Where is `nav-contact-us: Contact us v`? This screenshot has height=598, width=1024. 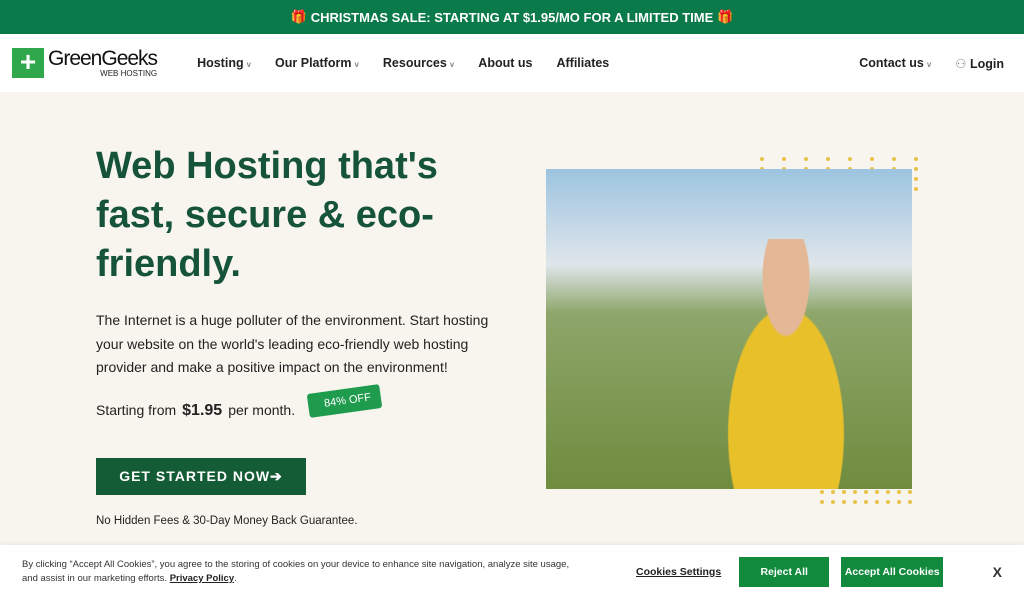
nav-contact-us: Contact us v is located at coordinates (895, 63).